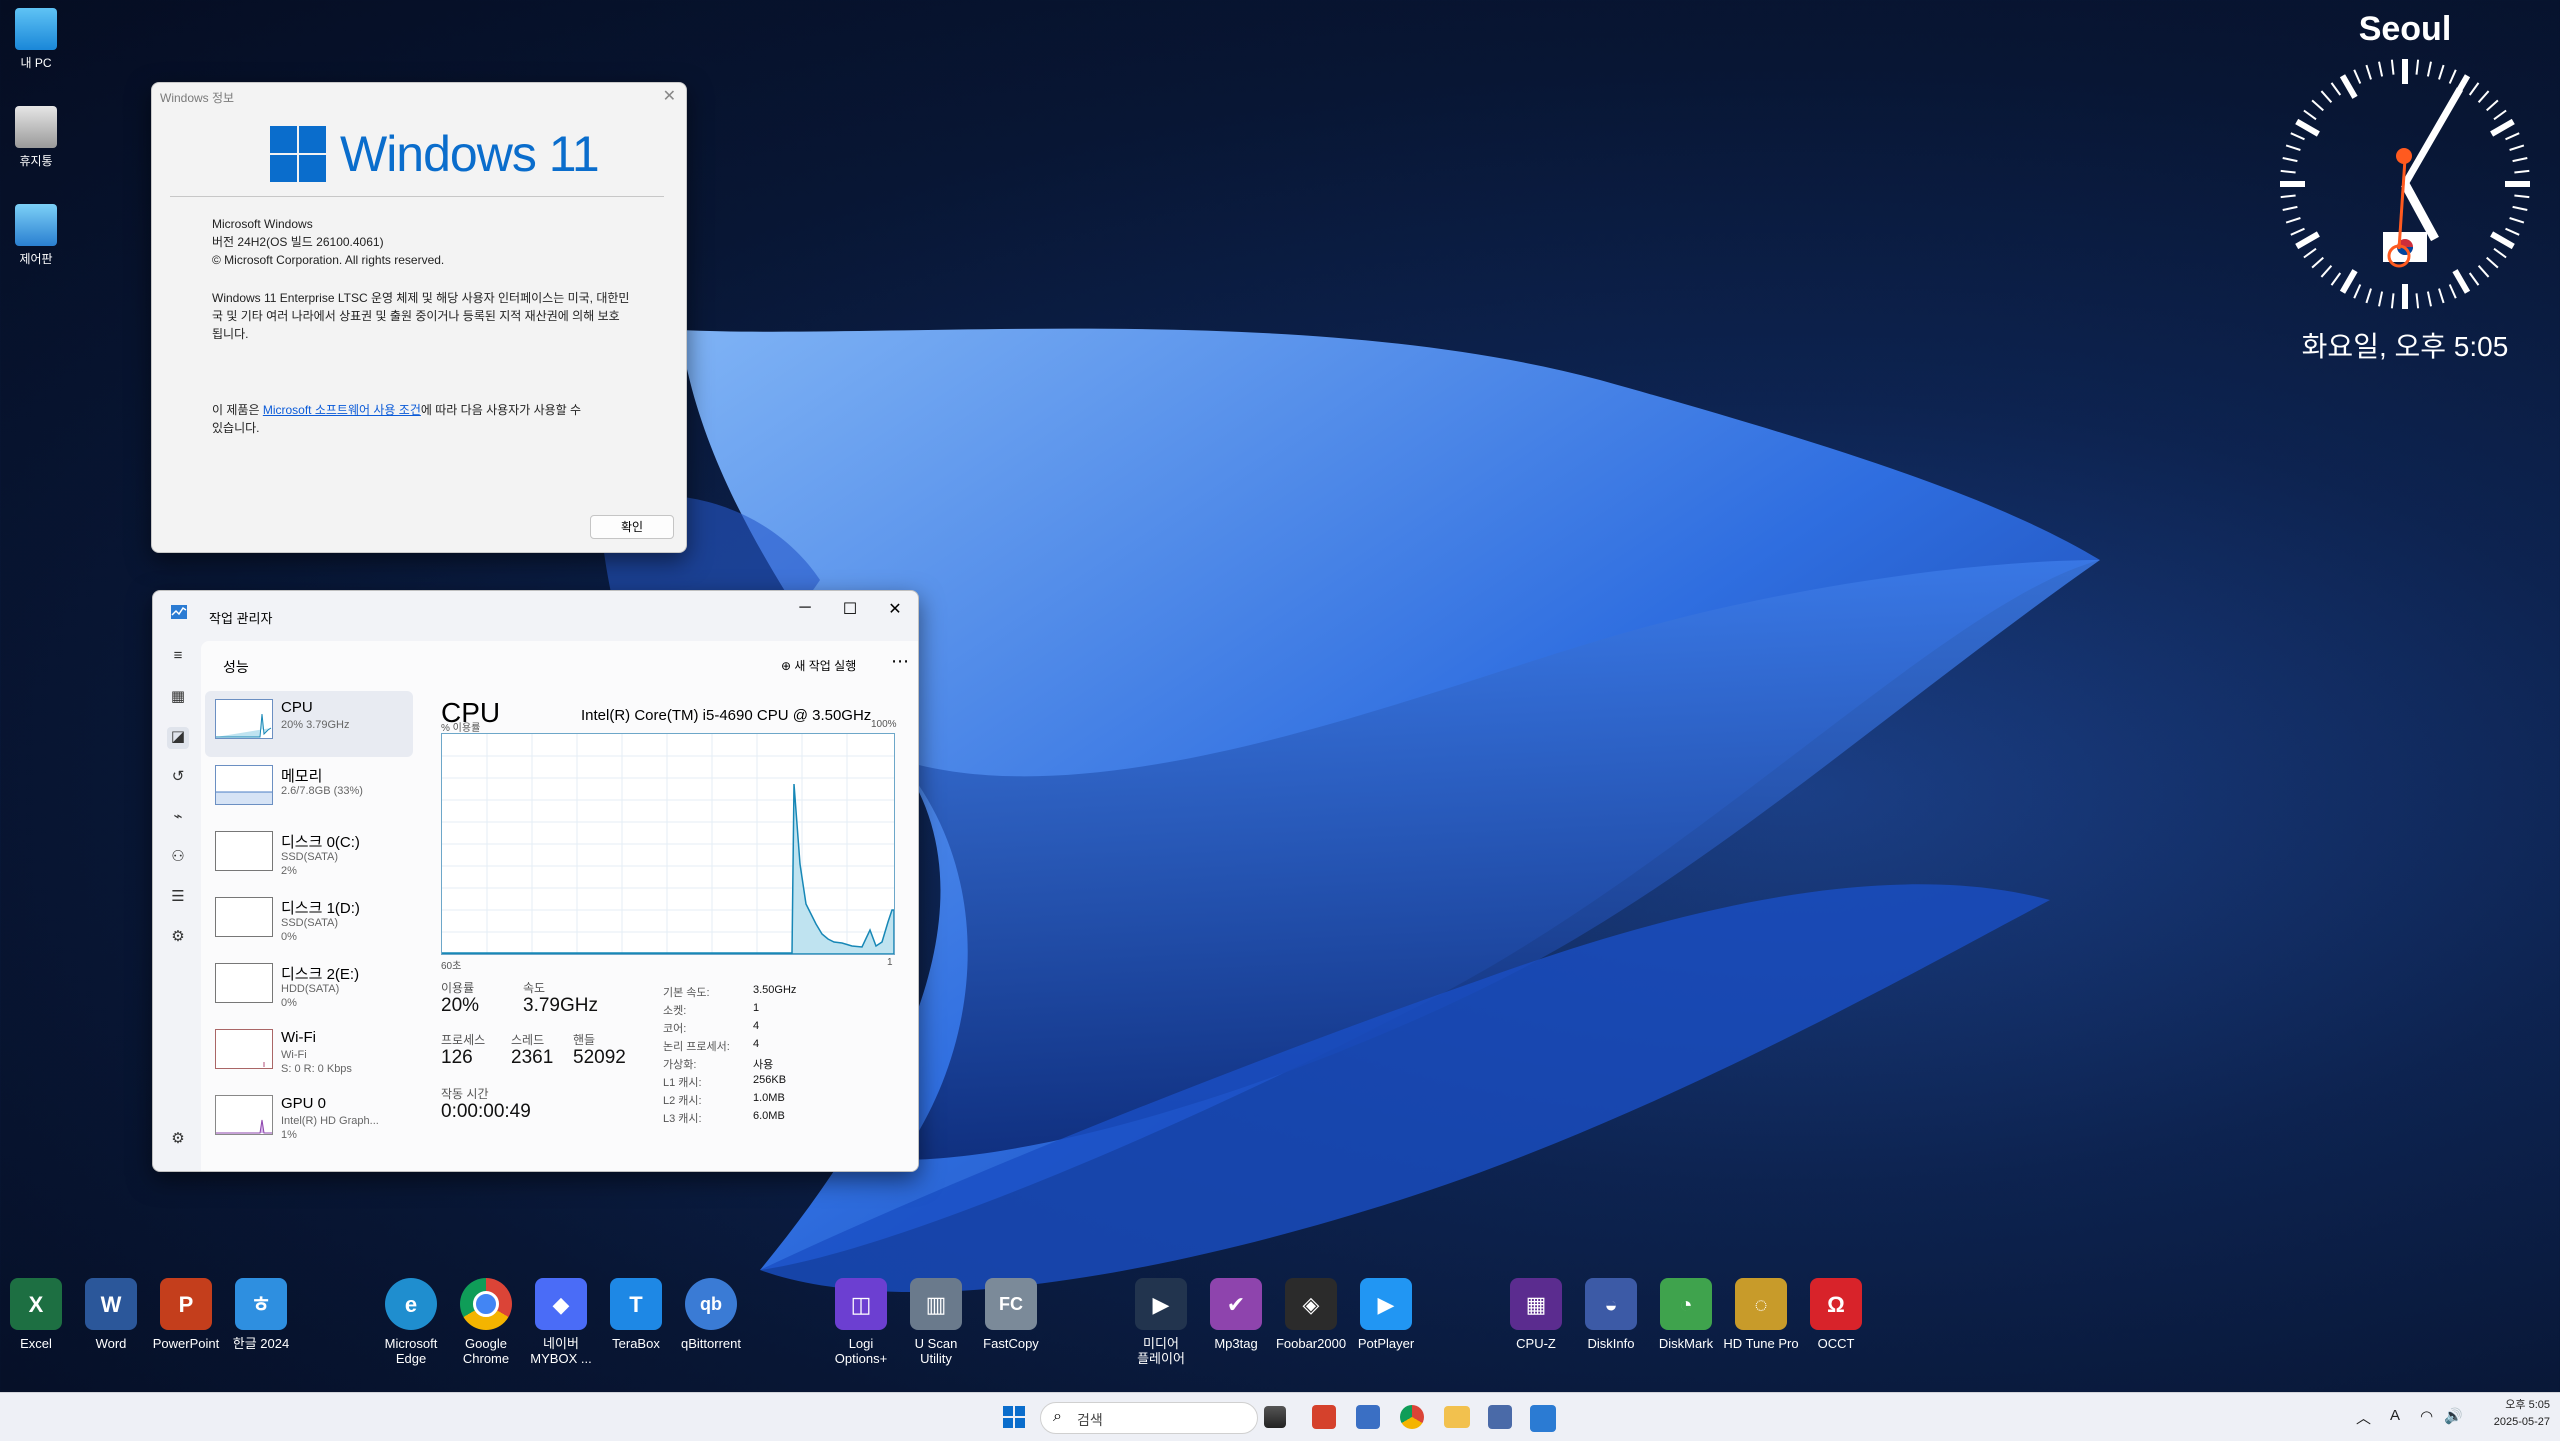  What do you see at coordinates (411, 1322) in the screenshot?
I see `shortcut-edge: e Microsoft Edge` at bounding box center [411, 1322].